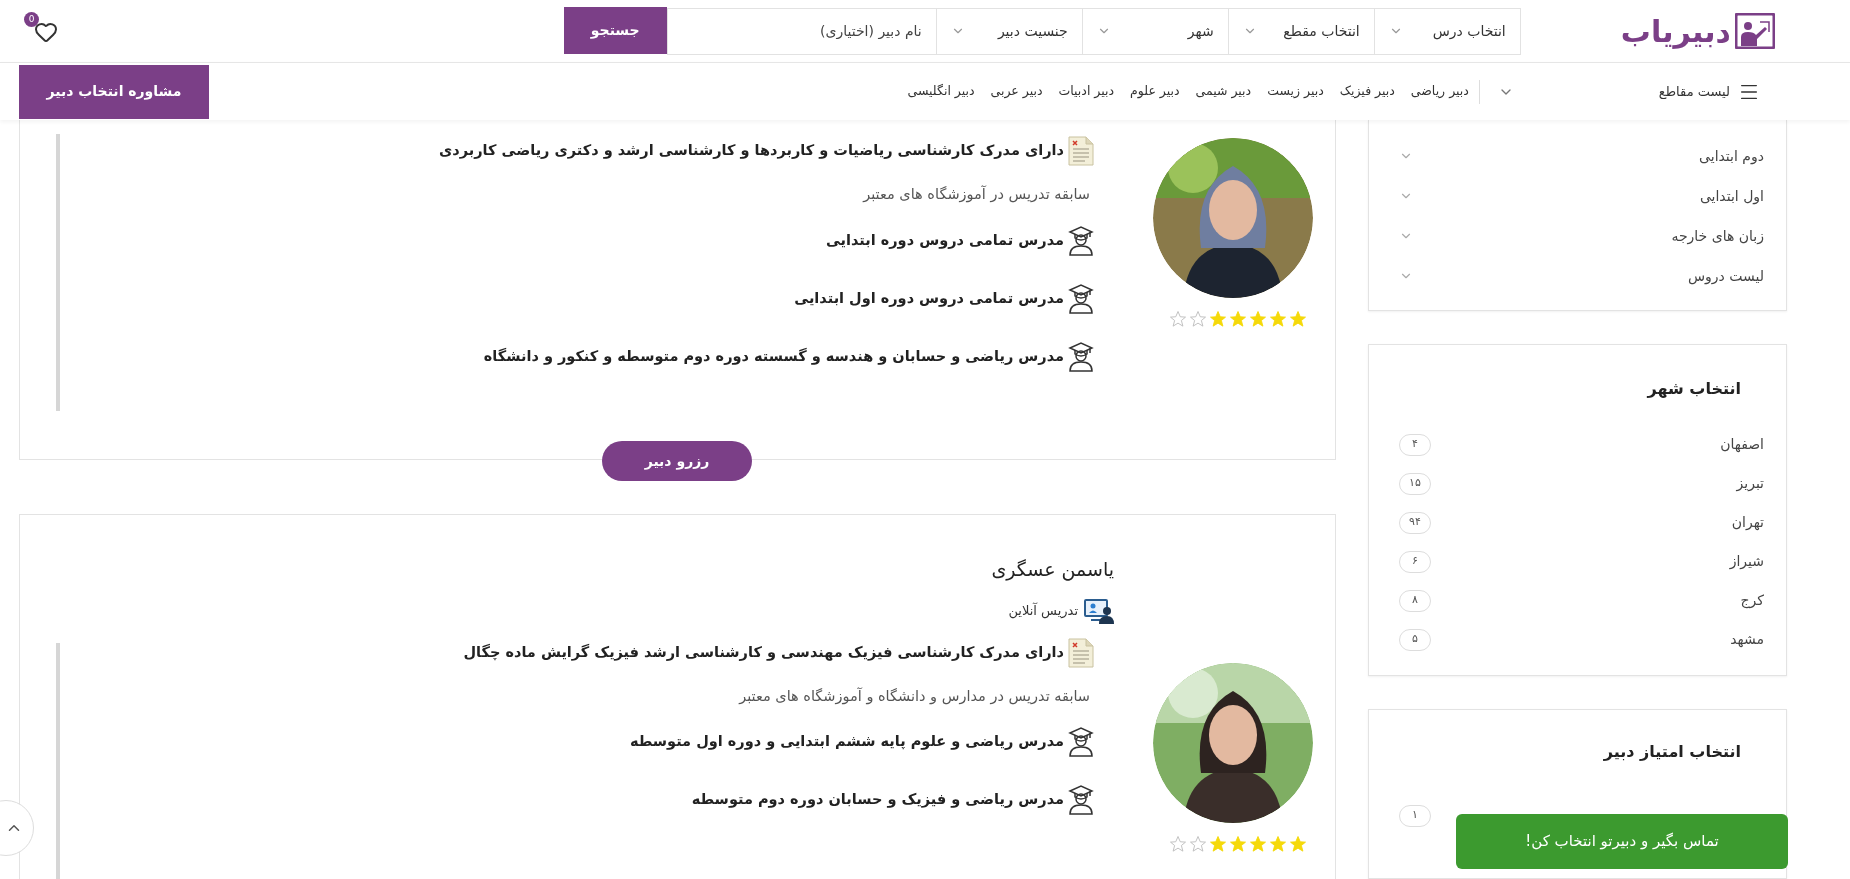 The image size is (1850, 879). I want to click on filter-select: جنسیت دبیر, so click(1009, 31).